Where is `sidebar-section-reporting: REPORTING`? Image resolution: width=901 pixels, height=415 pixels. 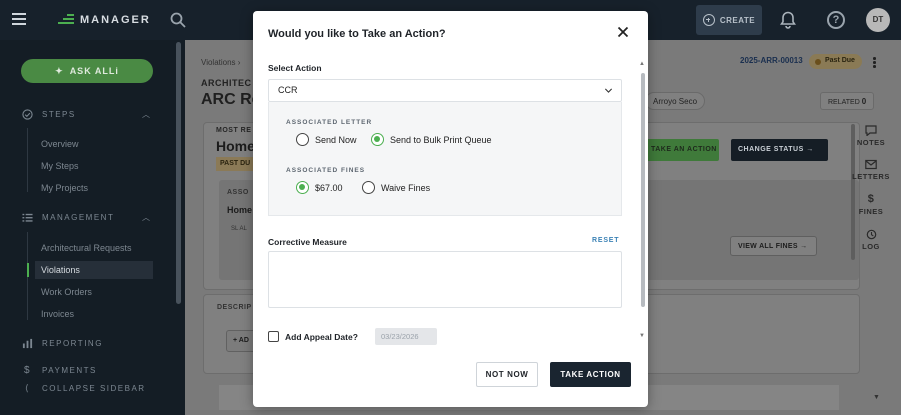 sidebar-section-reporting: REPORTING is located at coordinates (62, 343).